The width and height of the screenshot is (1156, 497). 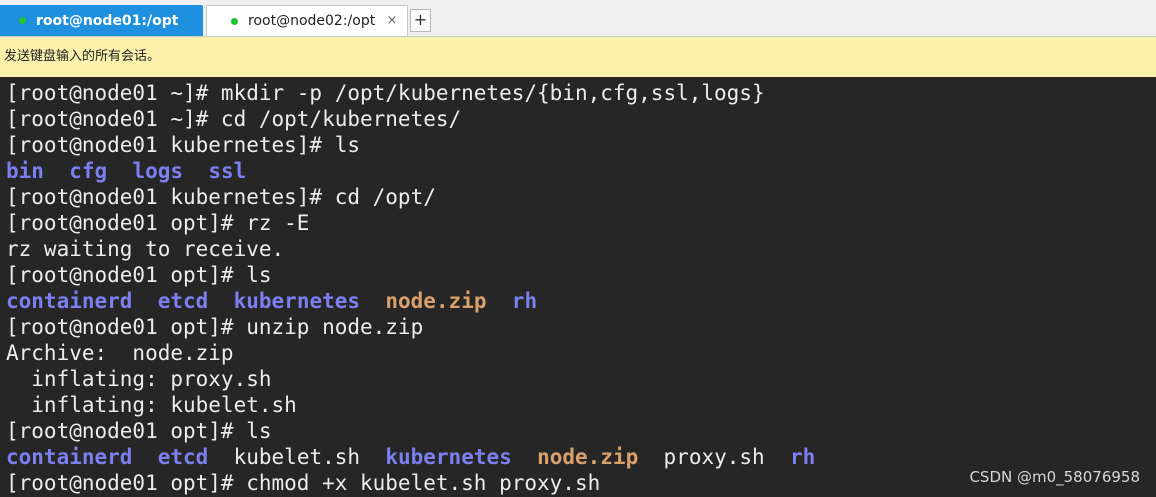 I want to click on add-tab-button: +, so click(x=420, y=20).